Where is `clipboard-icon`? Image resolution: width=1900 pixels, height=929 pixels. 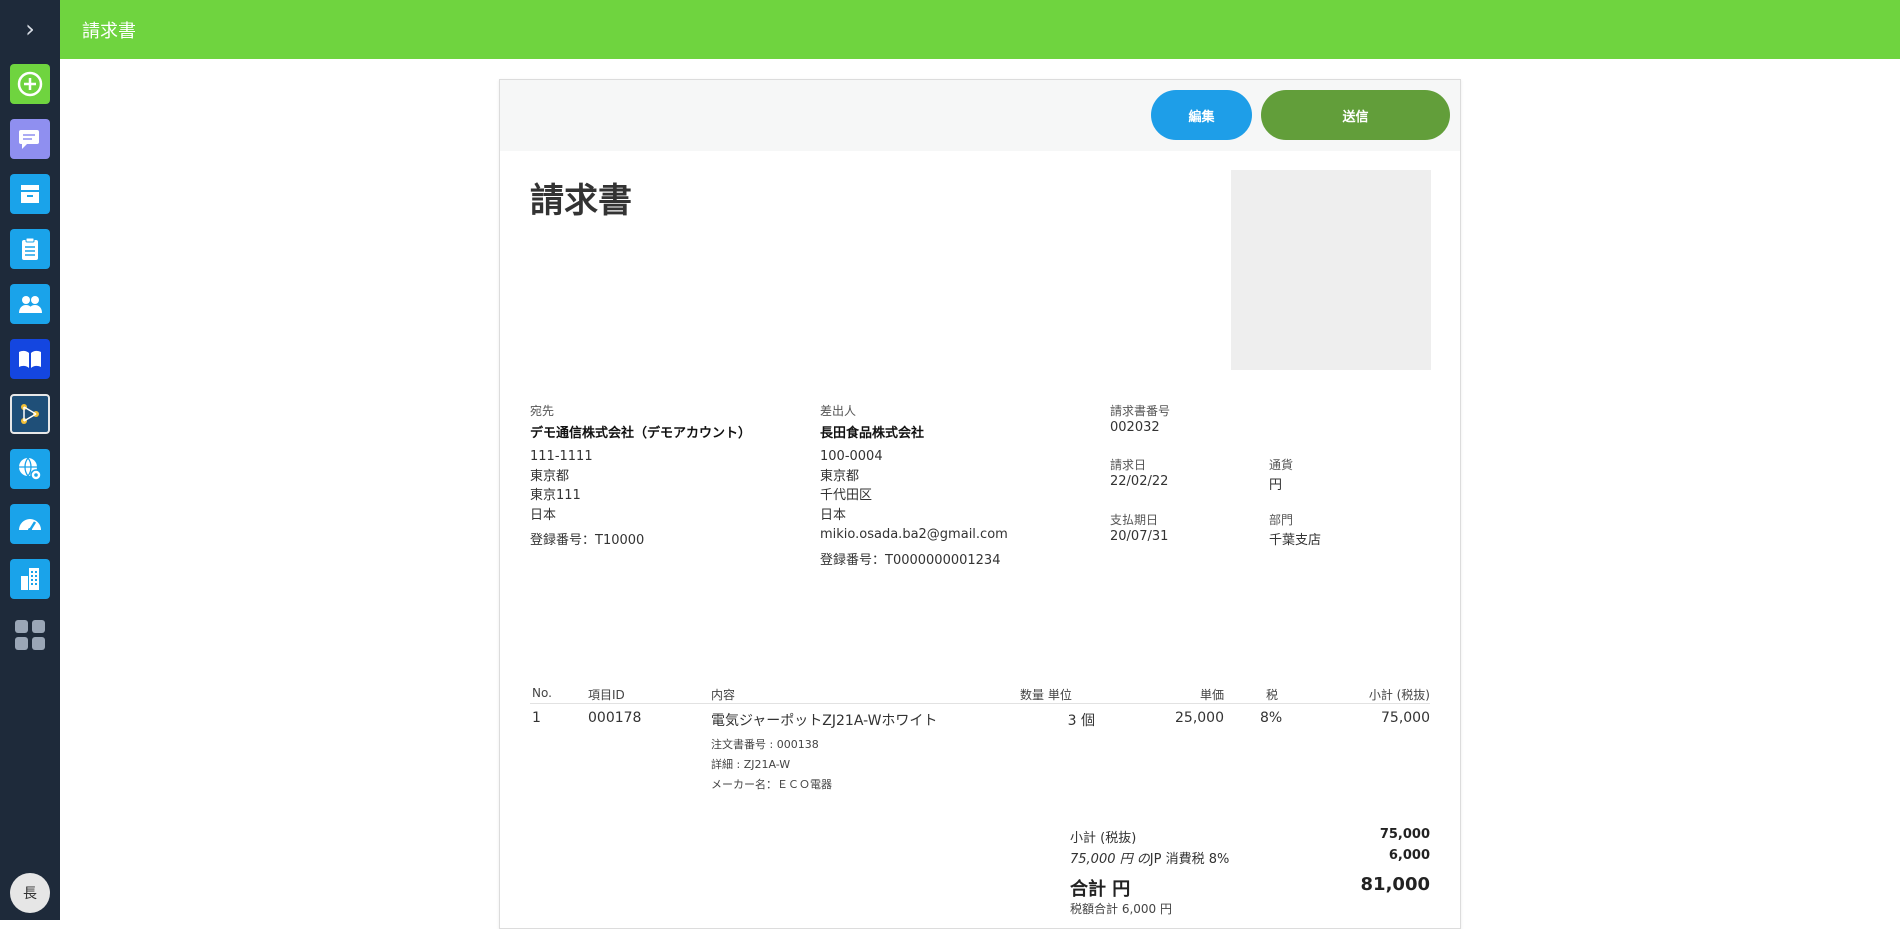 clipboard-icon is located at coordinates (30, 249).